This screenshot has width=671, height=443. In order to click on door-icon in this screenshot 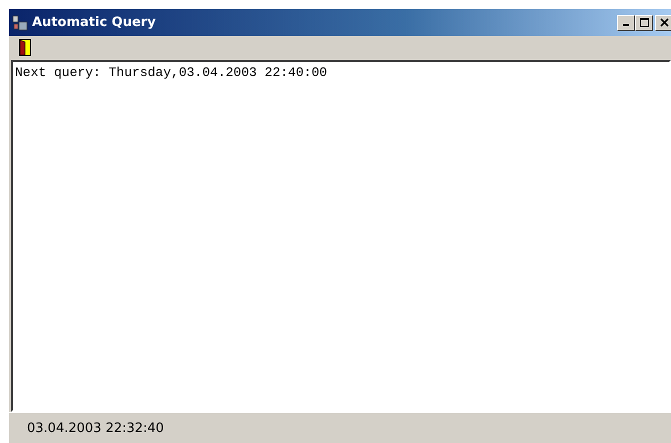, I will do `click(25, 47)`.